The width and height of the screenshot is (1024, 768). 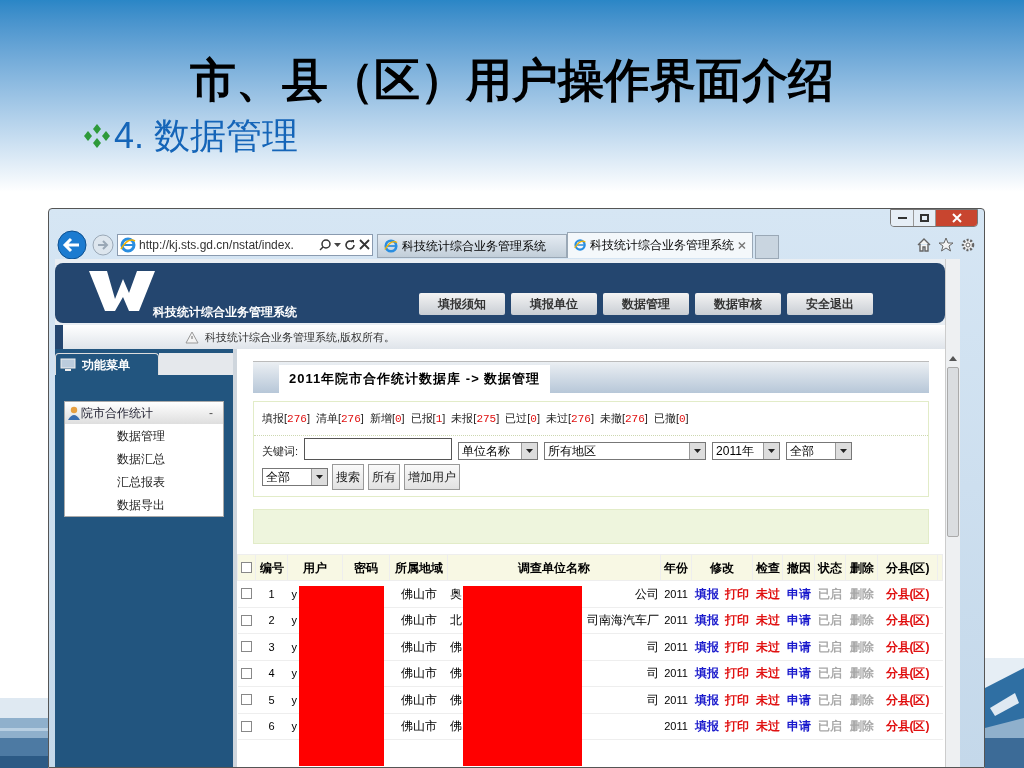 What do you see at coordinates (652, 647) in the screenshot?
I see `table-cell-text: 司` at bounding box center [652, 647].